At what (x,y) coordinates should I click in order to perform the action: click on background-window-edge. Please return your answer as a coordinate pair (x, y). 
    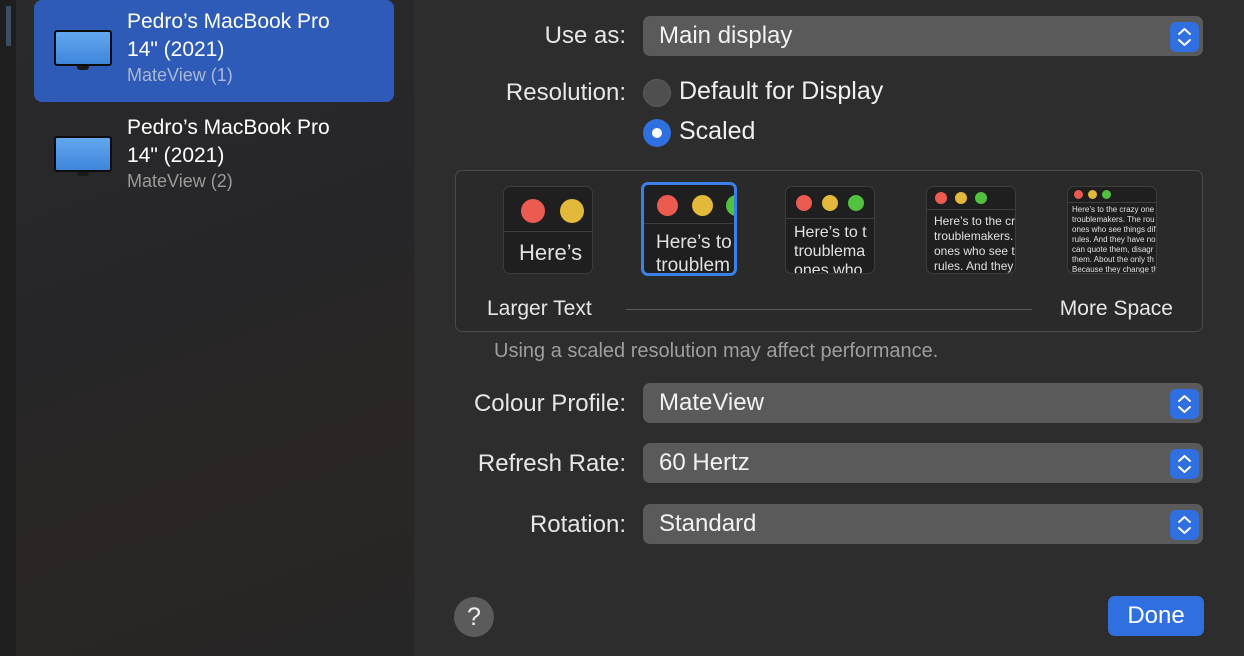
    Looking at the image, I should click on (8, 328).